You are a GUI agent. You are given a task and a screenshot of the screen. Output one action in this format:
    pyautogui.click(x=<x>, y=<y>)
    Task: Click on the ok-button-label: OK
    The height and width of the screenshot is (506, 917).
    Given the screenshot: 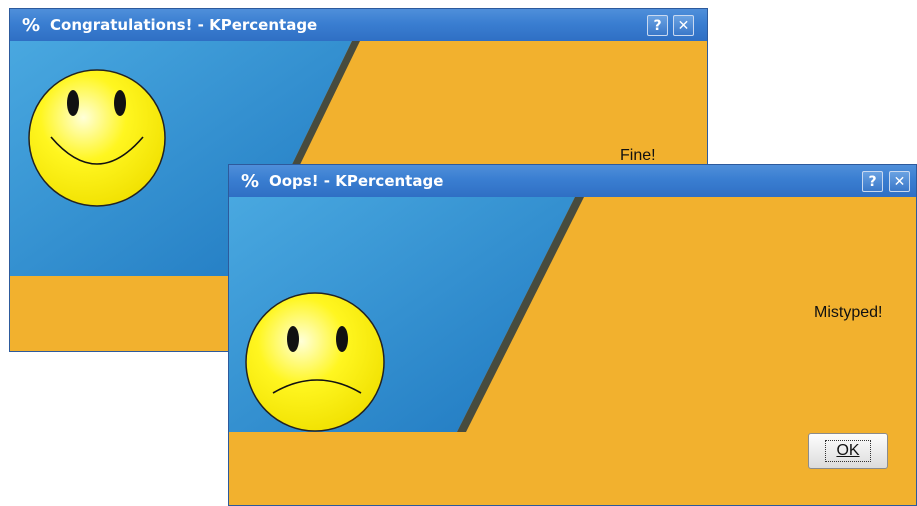 What is the action you would take?
    pyautogui.click(x=848, y=451)
    